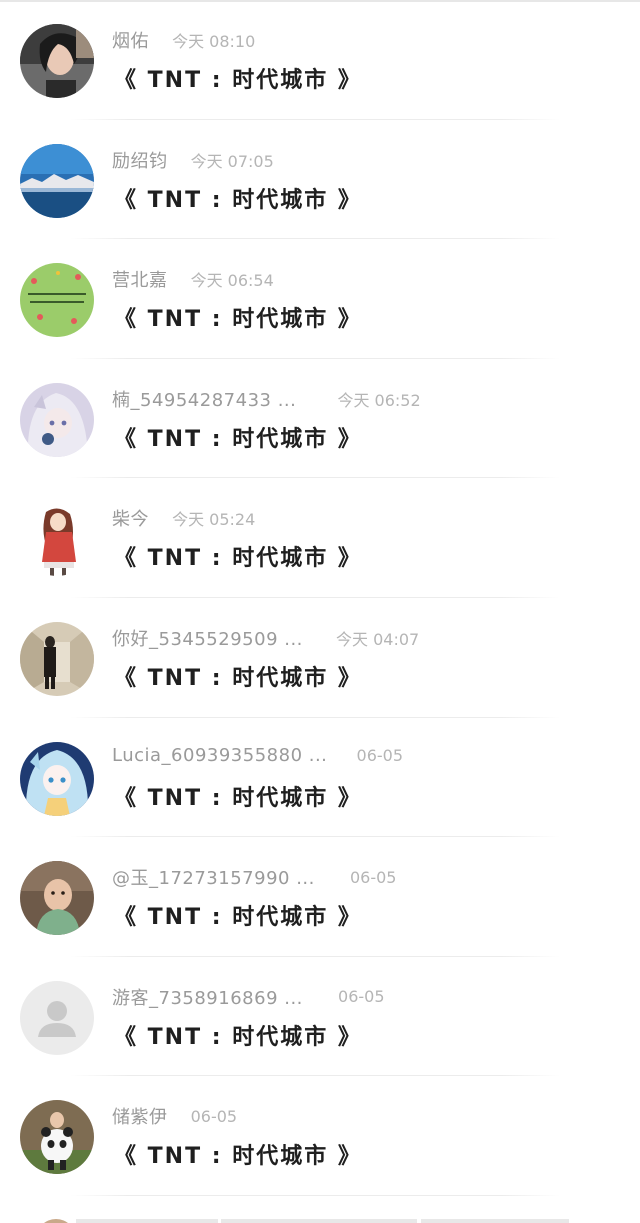  I want to click on username: 营北嘉, so click(140, 279).